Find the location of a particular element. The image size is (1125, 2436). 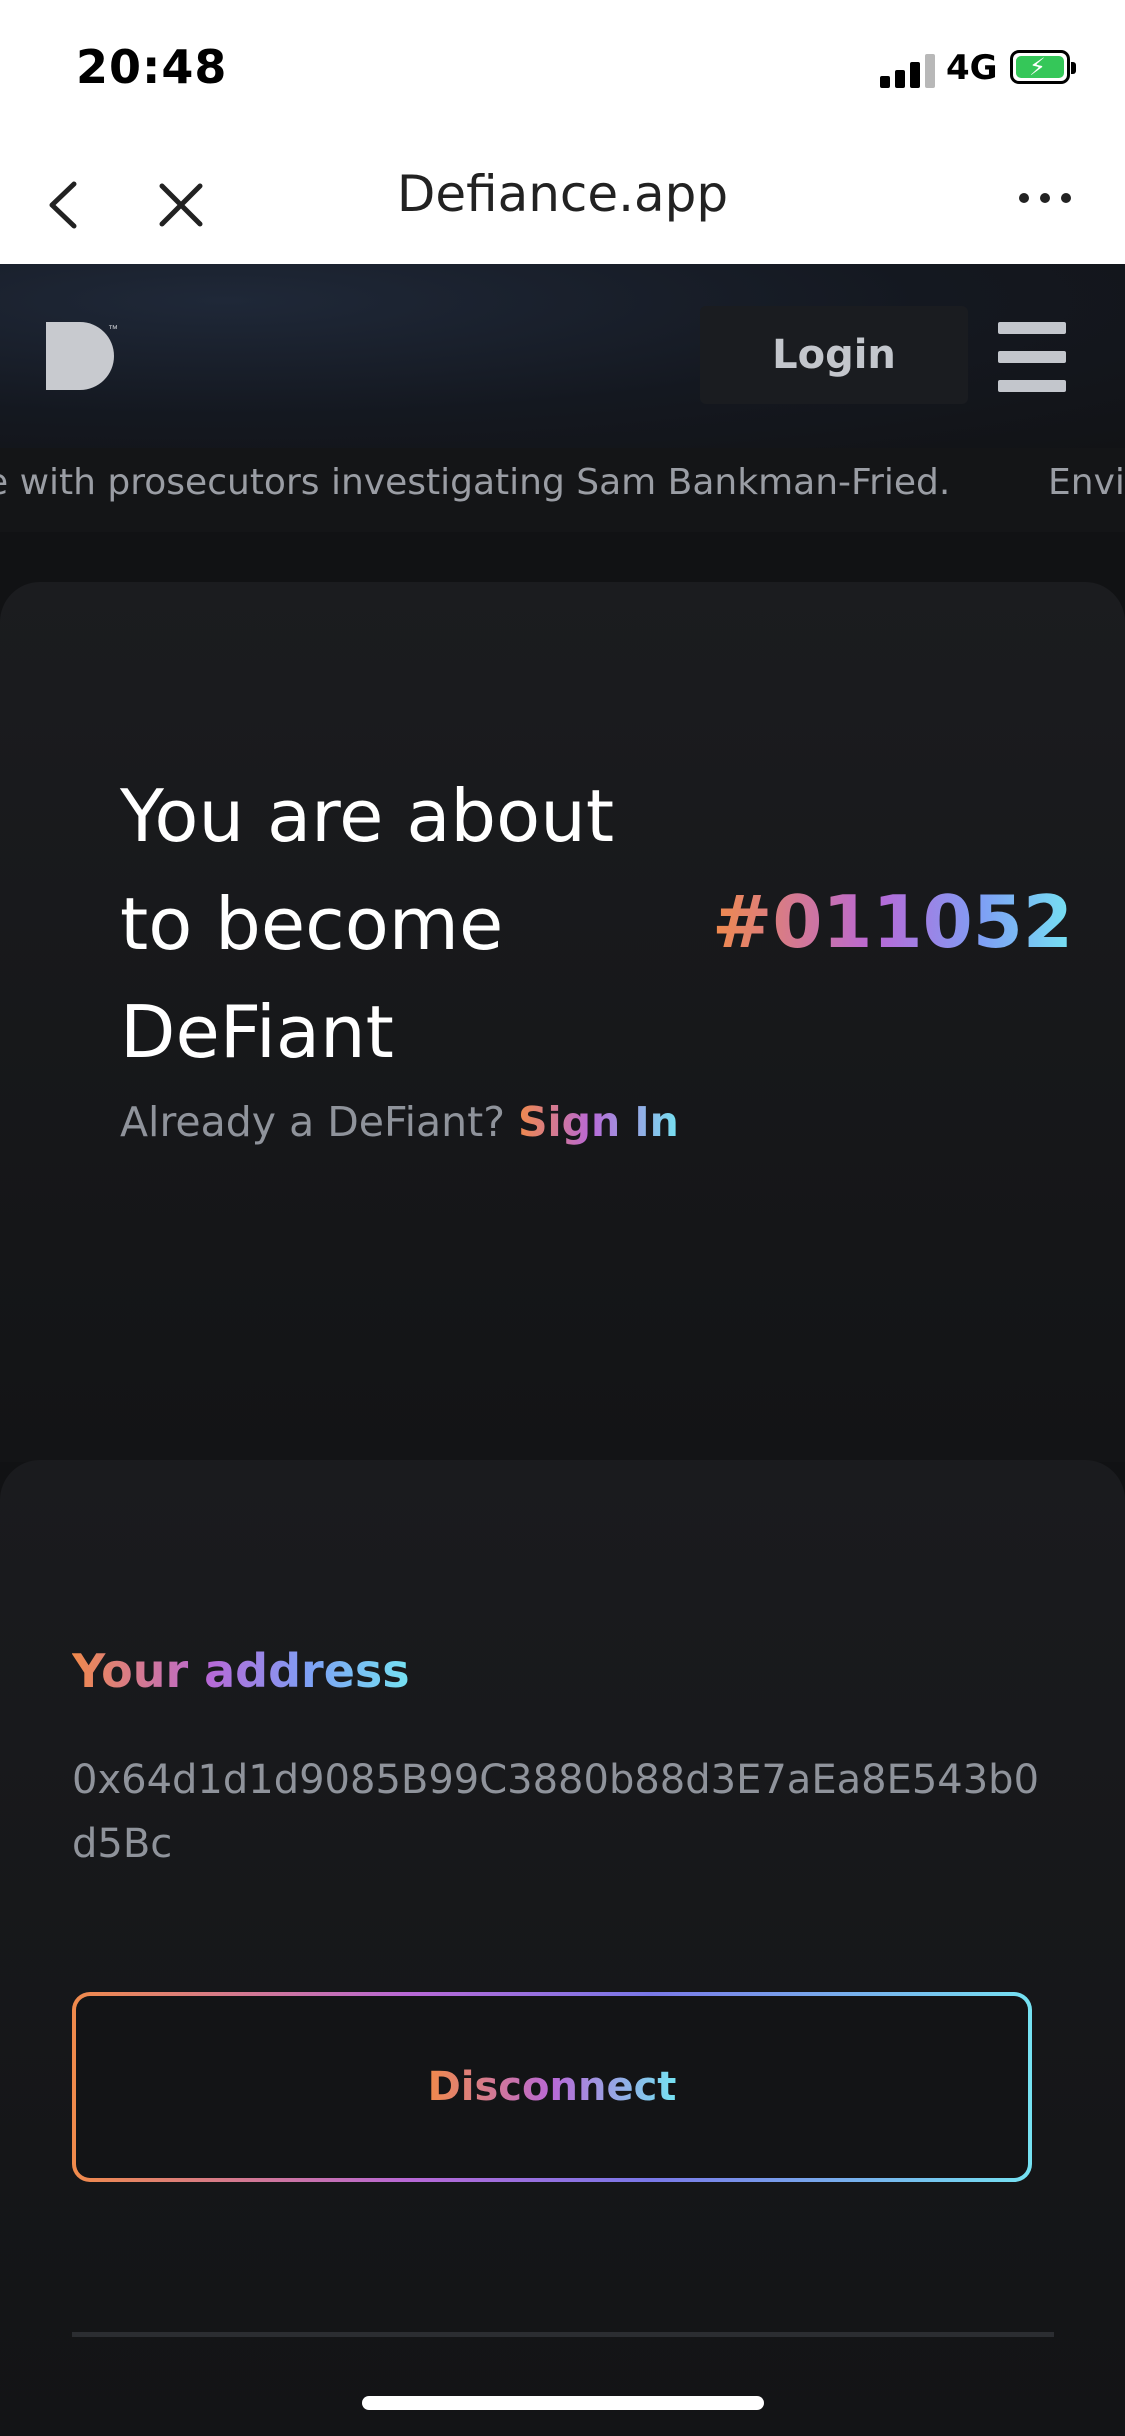

hamburger-icon is located at coordinates (1032, 357).